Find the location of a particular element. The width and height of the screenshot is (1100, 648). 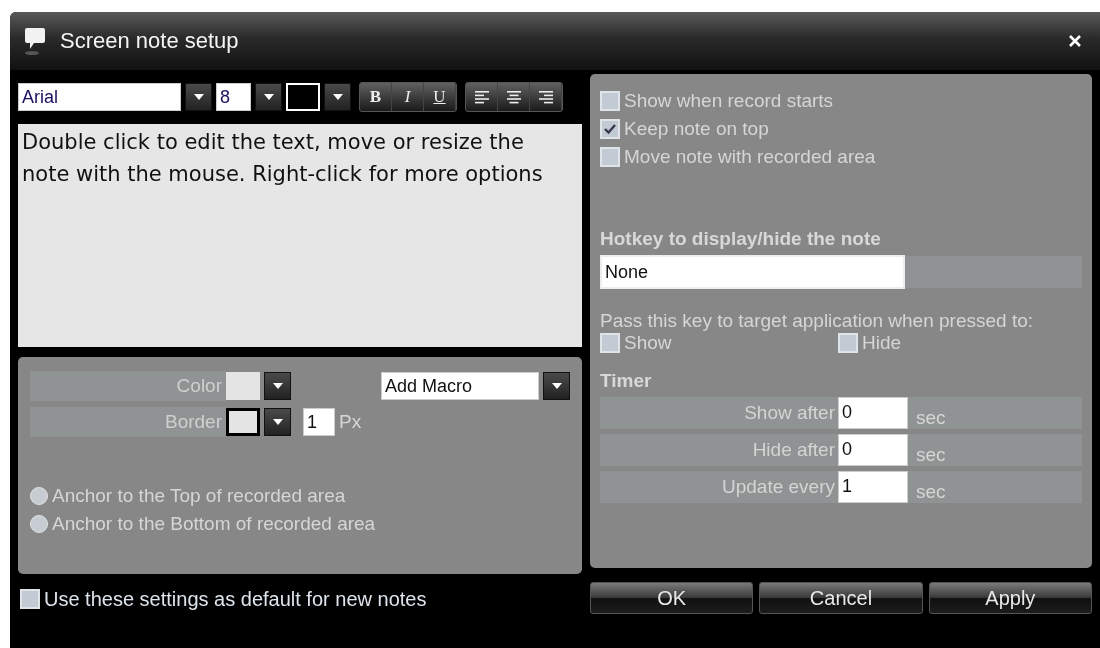

checkbox-label: Move note with recorded area is located at coordinates (750, 157).